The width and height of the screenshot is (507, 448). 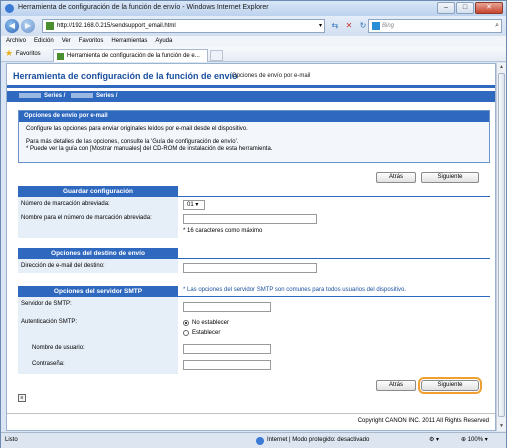 I want to click on info-heading: Opciones de envío por e-mail, so click(x=254, y=116).